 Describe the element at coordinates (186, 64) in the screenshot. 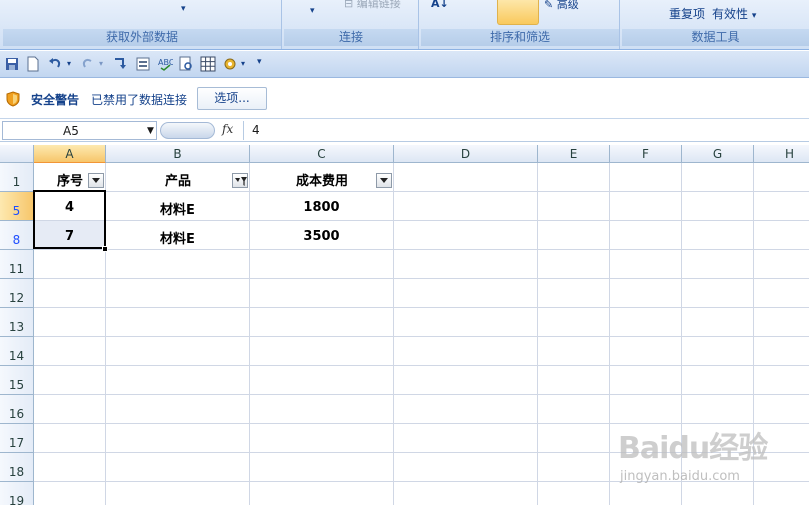

I see `print-preview-icon` at that location.